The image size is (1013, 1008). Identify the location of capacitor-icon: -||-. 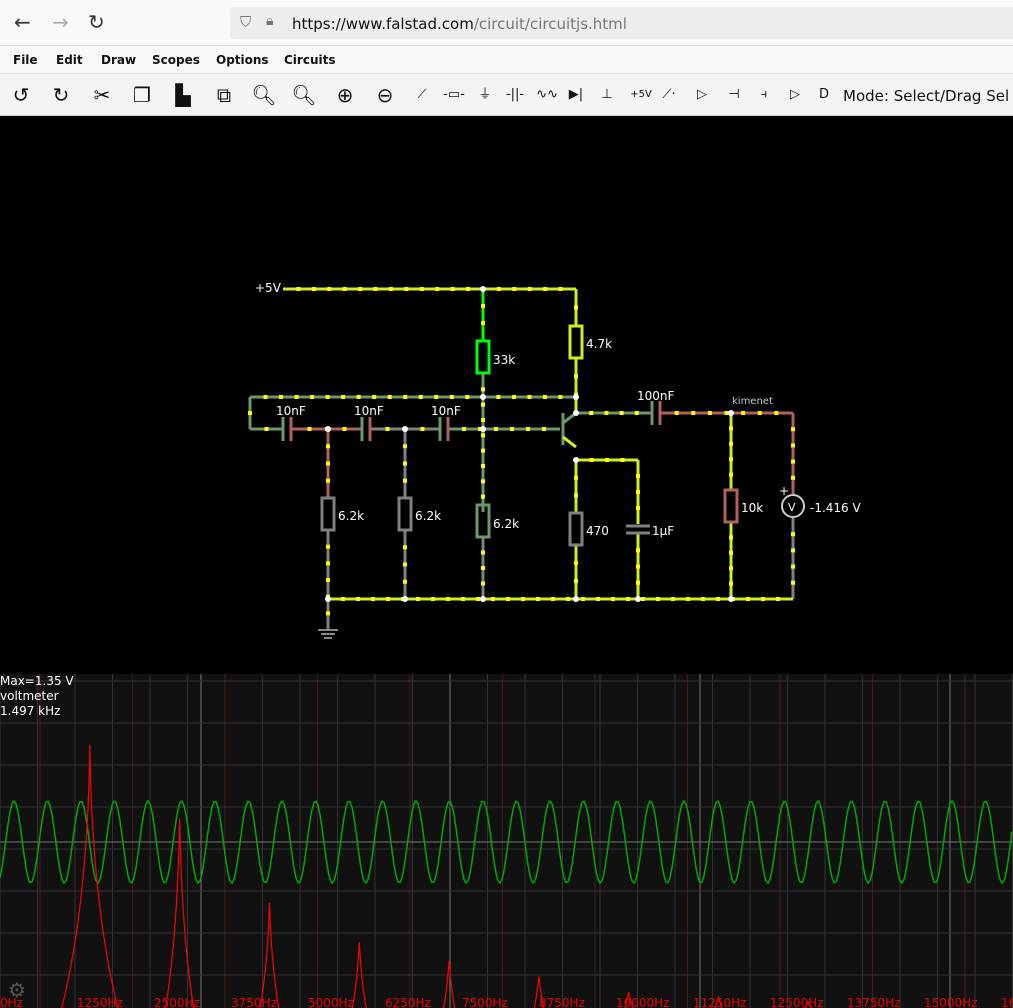
(515, 95).